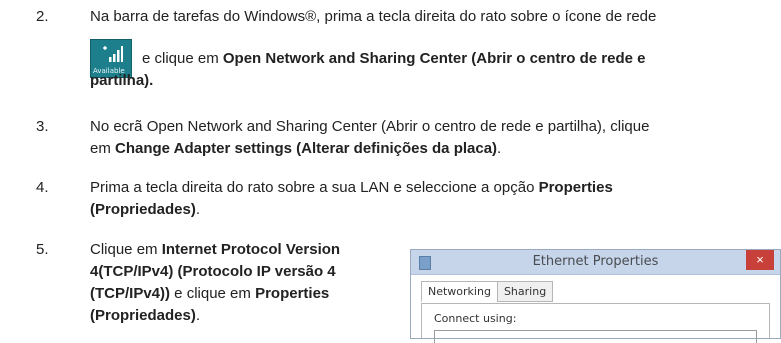 The image size is (781, 343). Describe the element at coordinates (42, 126) in the screenshot. I see `step-number: 3.` at that location.